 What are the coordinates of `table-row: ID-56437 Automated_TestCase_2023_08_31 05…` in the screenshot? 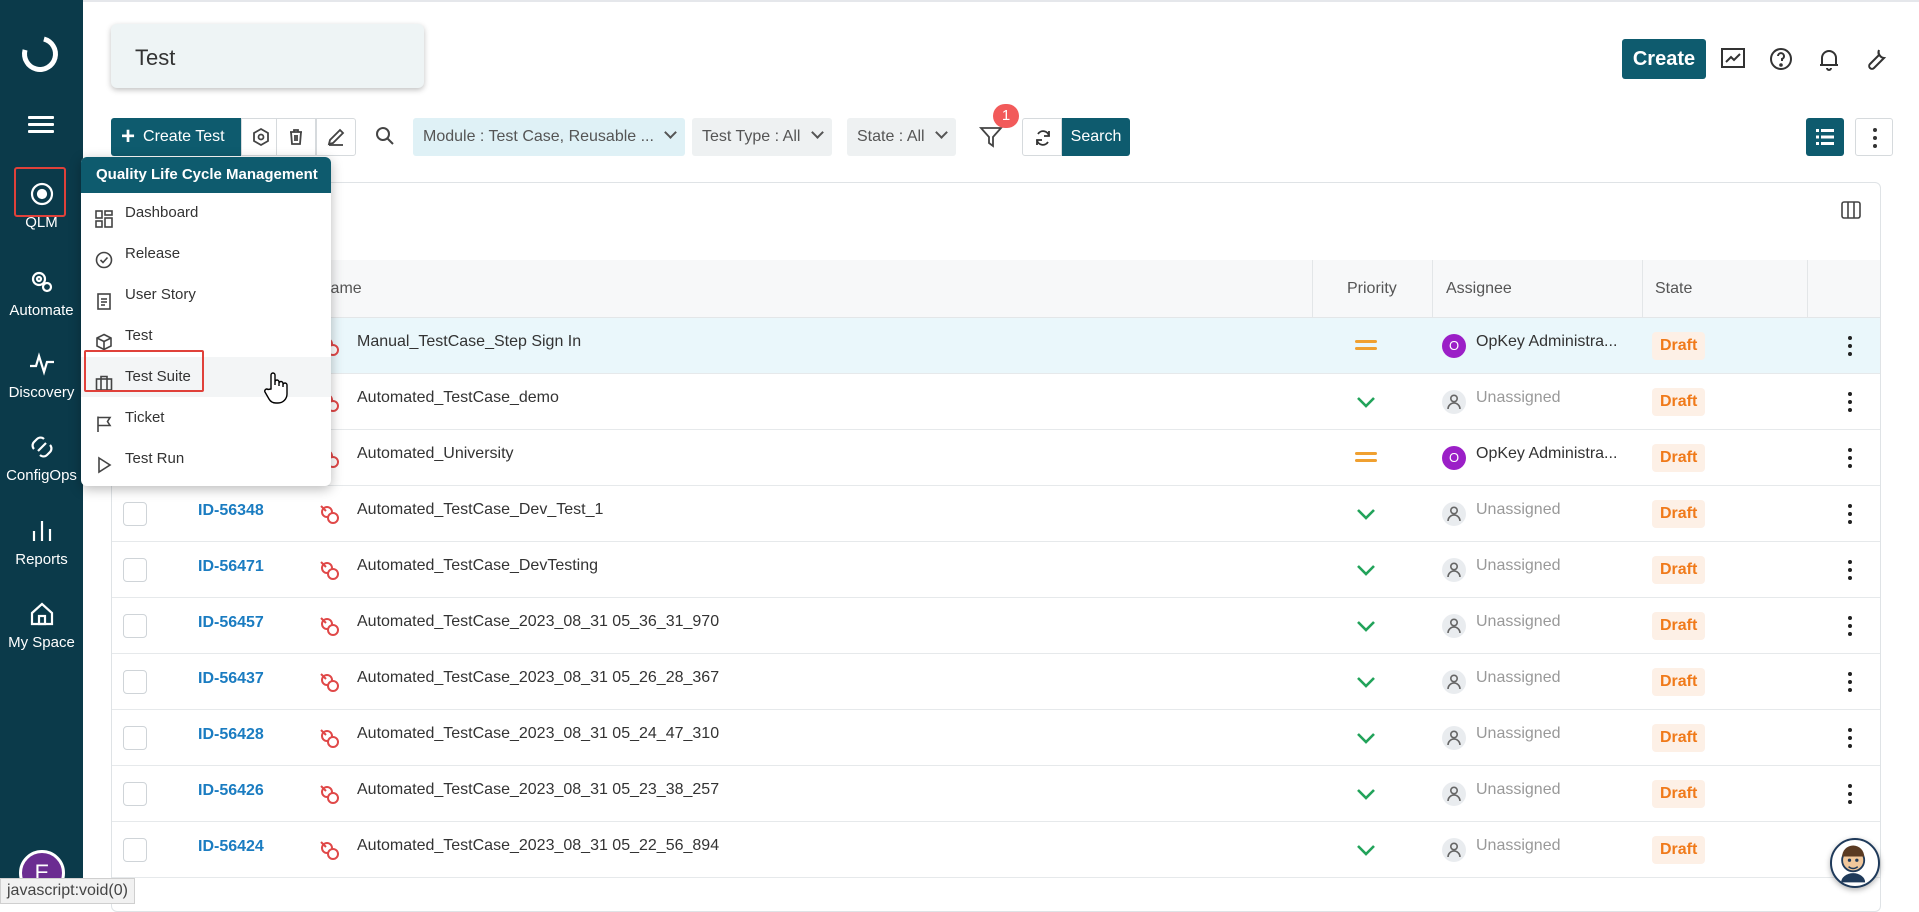 It's located at (996, 682).